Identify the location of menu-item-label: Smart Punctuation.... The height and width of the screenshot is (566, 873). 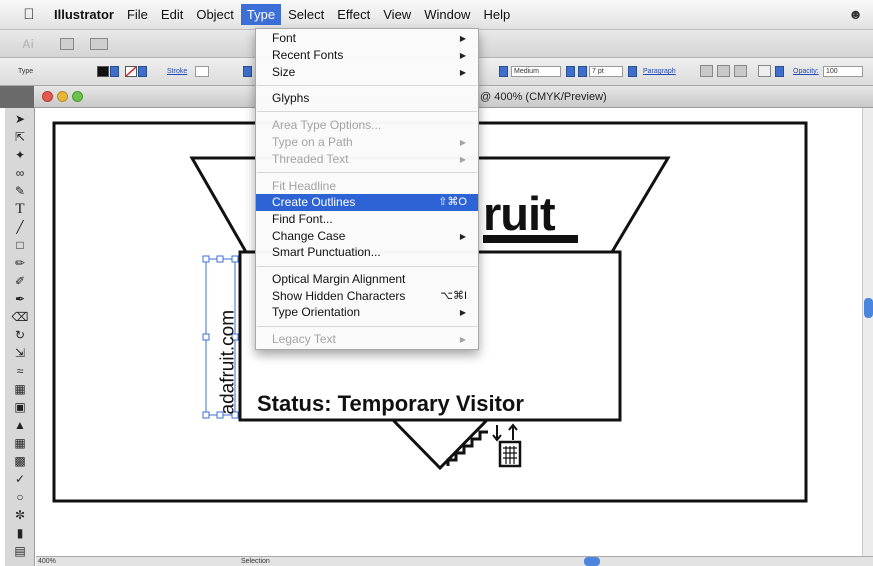
(326, 252).